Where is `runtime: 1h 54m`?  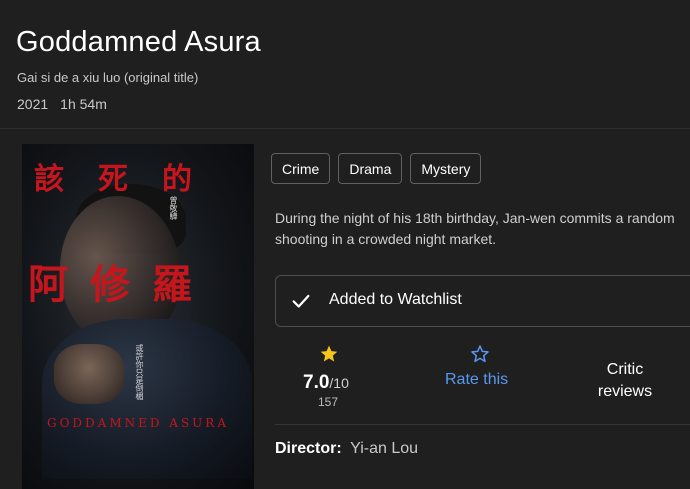
runtime: 1h 54m is located at coordinates (83, 104).